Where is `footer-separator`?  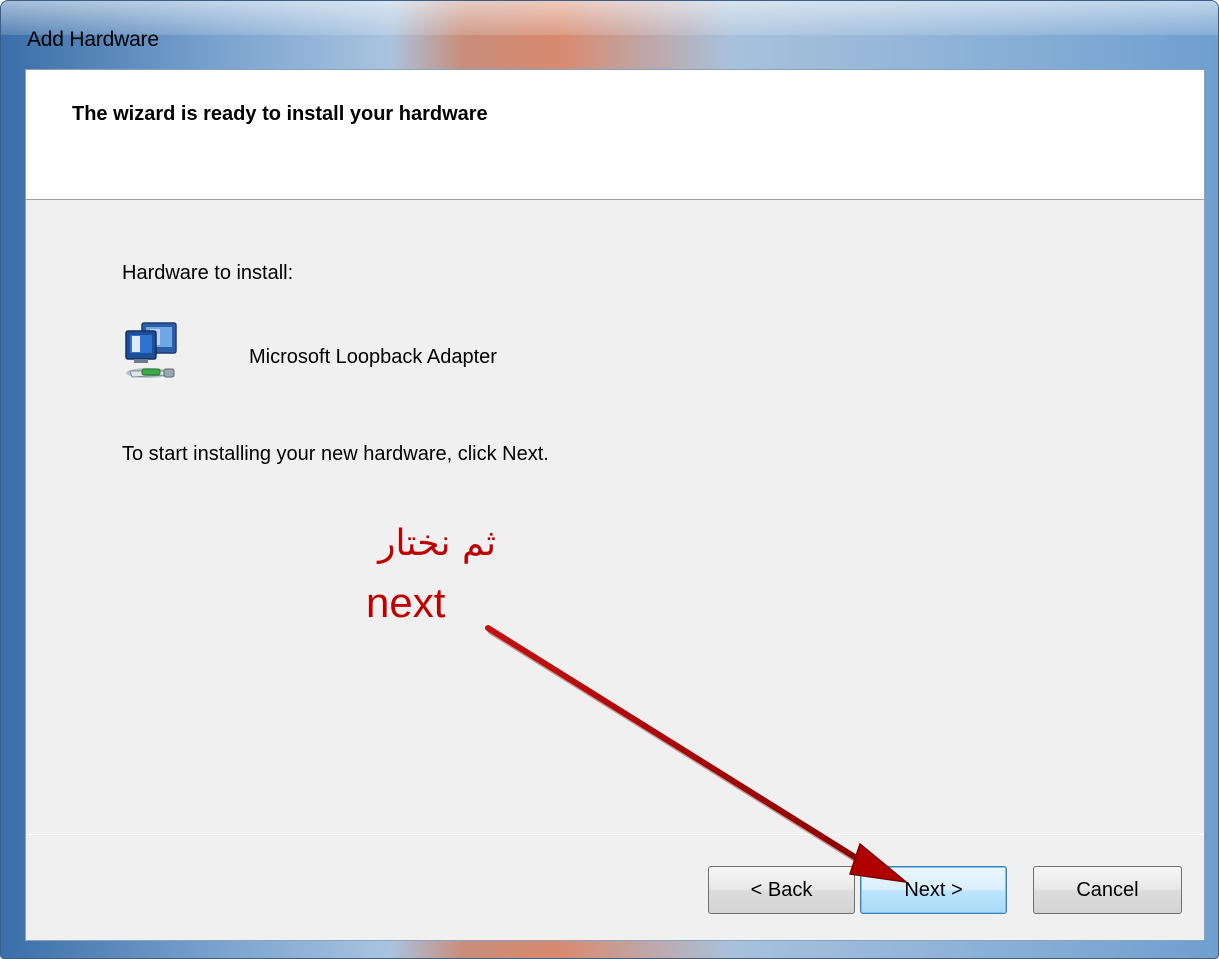
footer-separator is located at coordinates (615, 834).